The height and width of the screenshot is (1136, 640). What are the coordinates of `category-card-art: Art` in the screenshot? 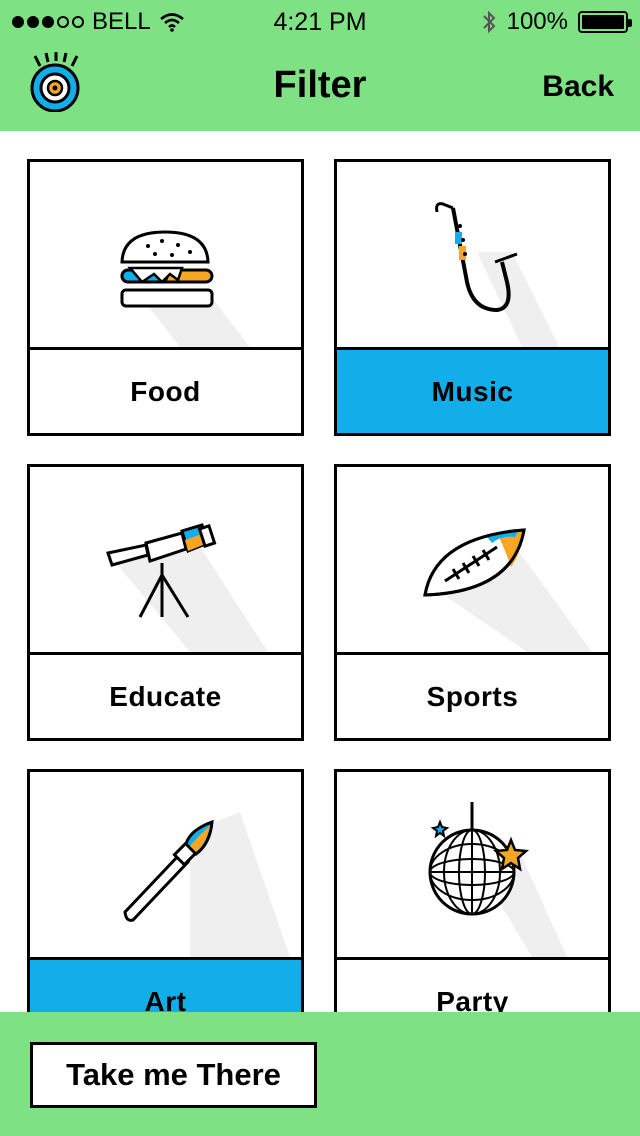 It's located at (165, 907).